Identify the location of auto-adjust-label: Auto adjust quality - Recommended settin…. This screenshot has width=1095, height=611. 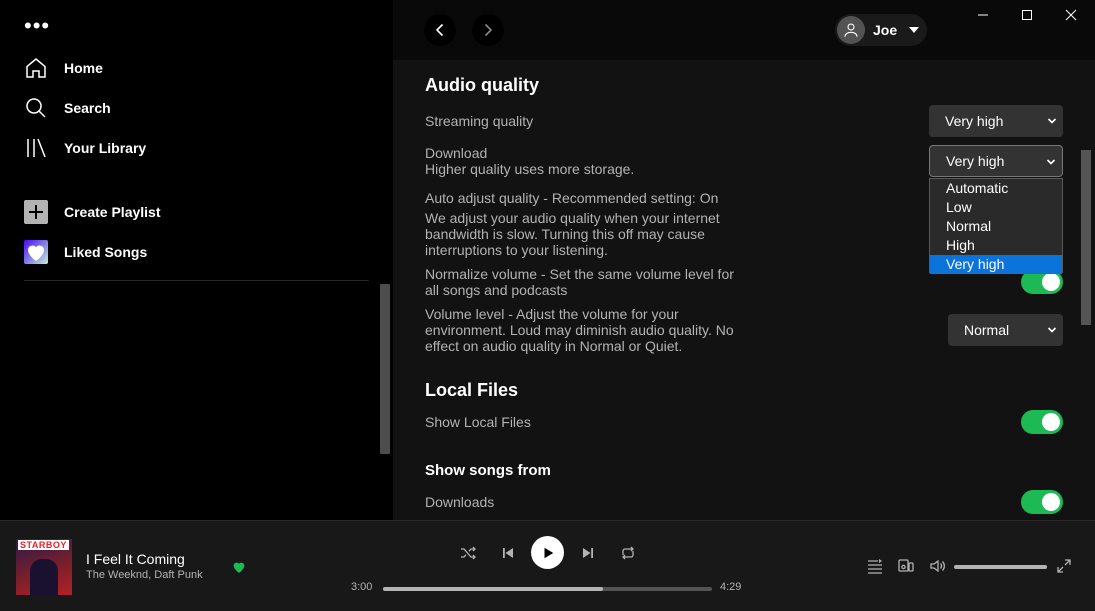
(572, 198).